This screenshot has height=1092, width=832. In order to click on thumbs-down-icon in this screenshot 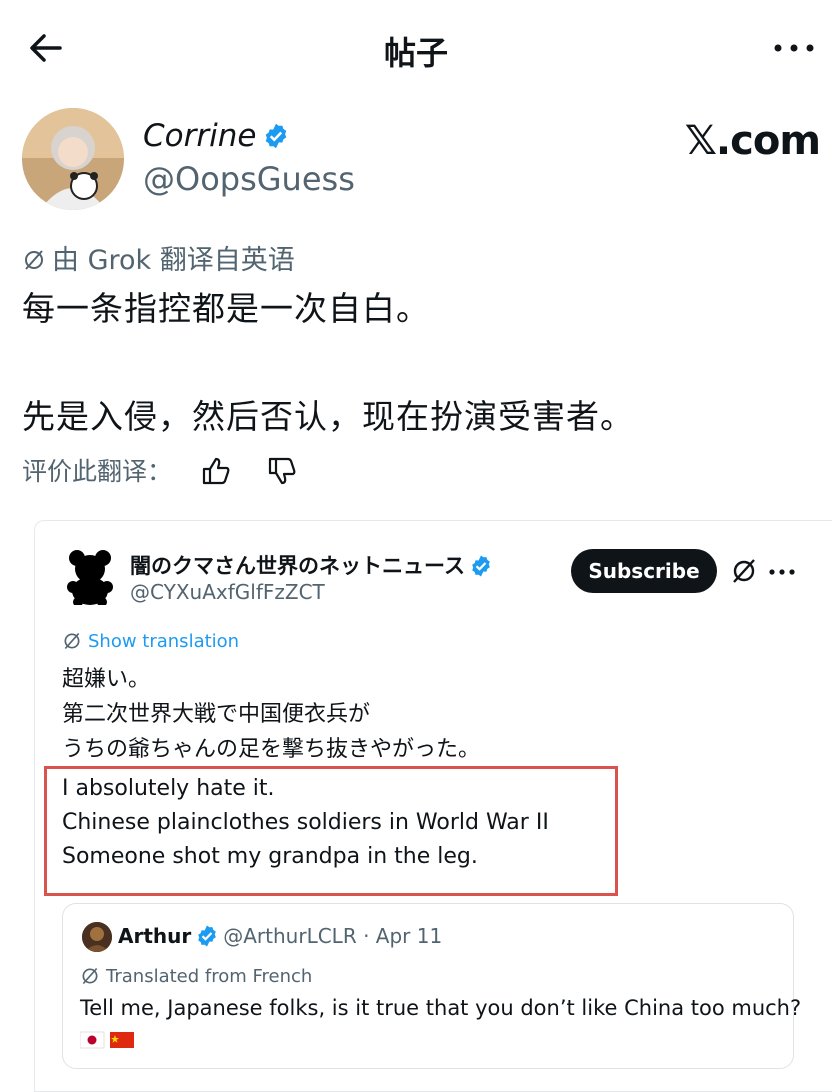, I will do `click(282, 471)`.